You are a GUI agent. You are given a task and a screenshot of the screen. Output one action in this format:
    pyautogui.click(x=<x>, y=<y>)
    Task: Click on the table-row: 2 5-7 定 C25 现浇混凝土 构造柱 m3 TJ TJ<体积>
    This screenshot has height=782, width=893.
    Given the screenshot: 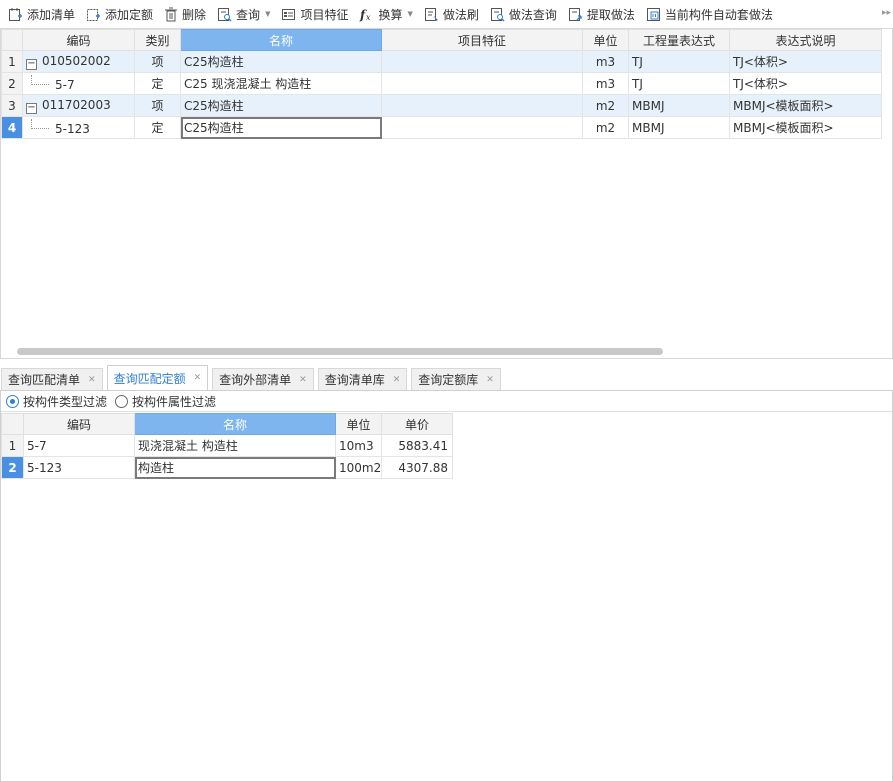 What is the action you would take?
    pyautogui.click(x=441, y=83)
    